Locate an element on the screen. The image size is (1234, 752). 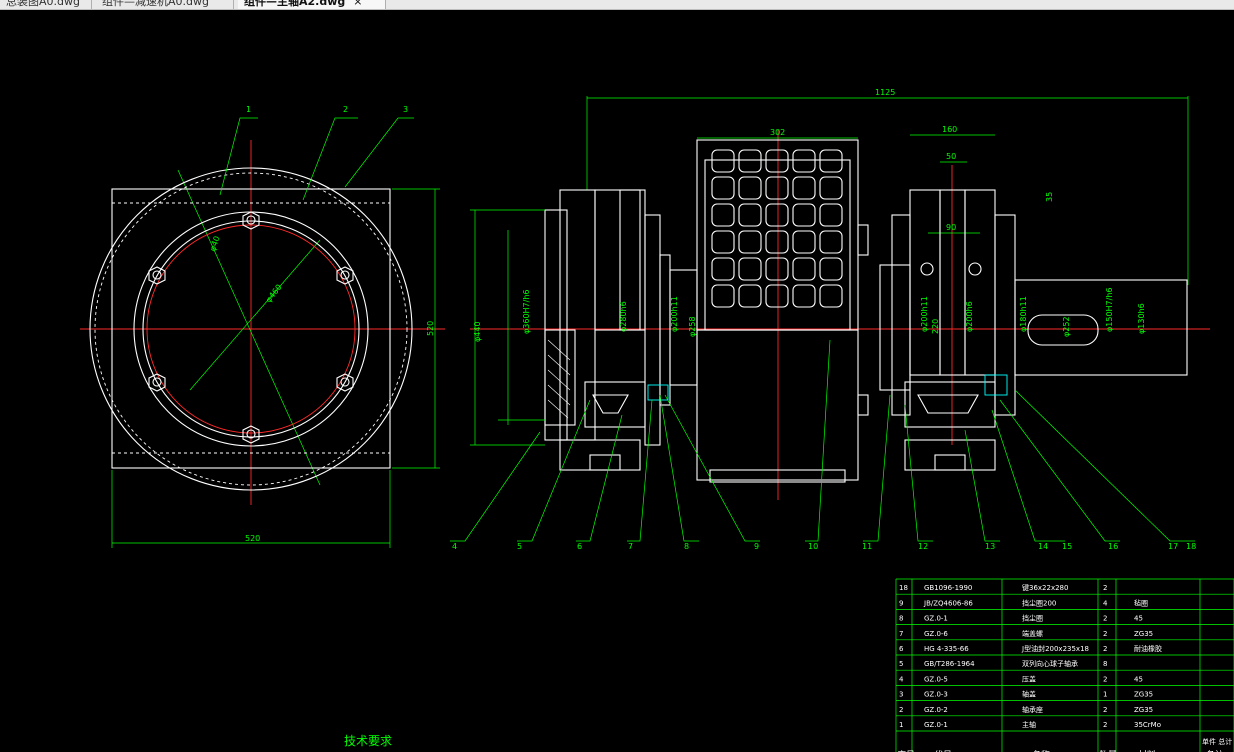
balloon-4: 4 is located at coordinates (454, 546).